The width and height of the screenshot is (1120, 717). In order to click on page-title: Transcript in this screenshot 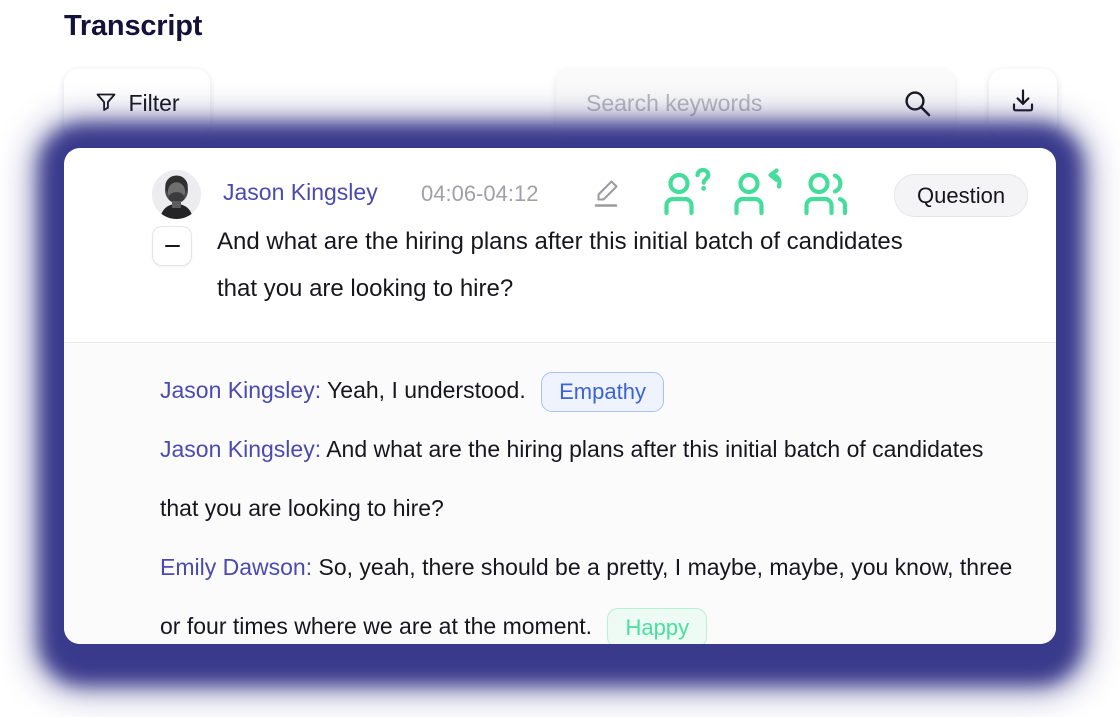, I will do `click(133, 26)`.